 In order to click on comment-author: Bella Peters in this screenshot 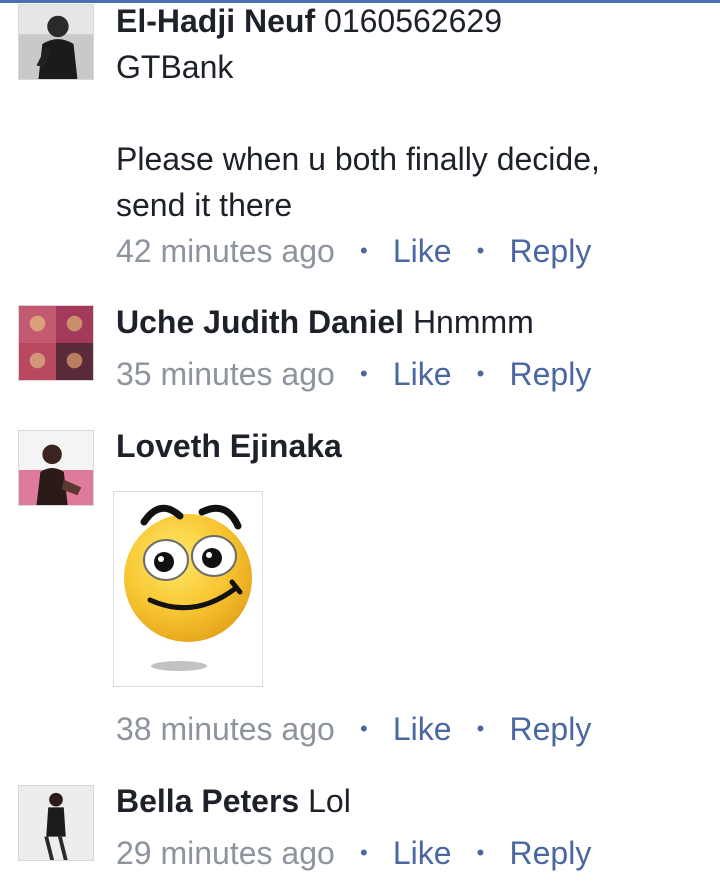, I will do `click(207, 801)`.